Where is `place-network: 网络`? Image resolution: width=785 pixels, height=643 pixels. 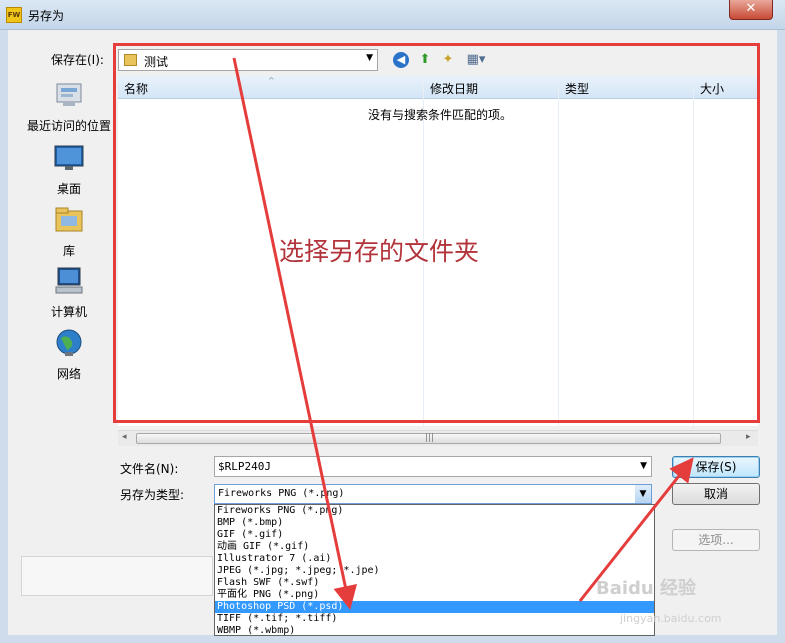
place-network: 网络 is located at coordinates (69, 355).